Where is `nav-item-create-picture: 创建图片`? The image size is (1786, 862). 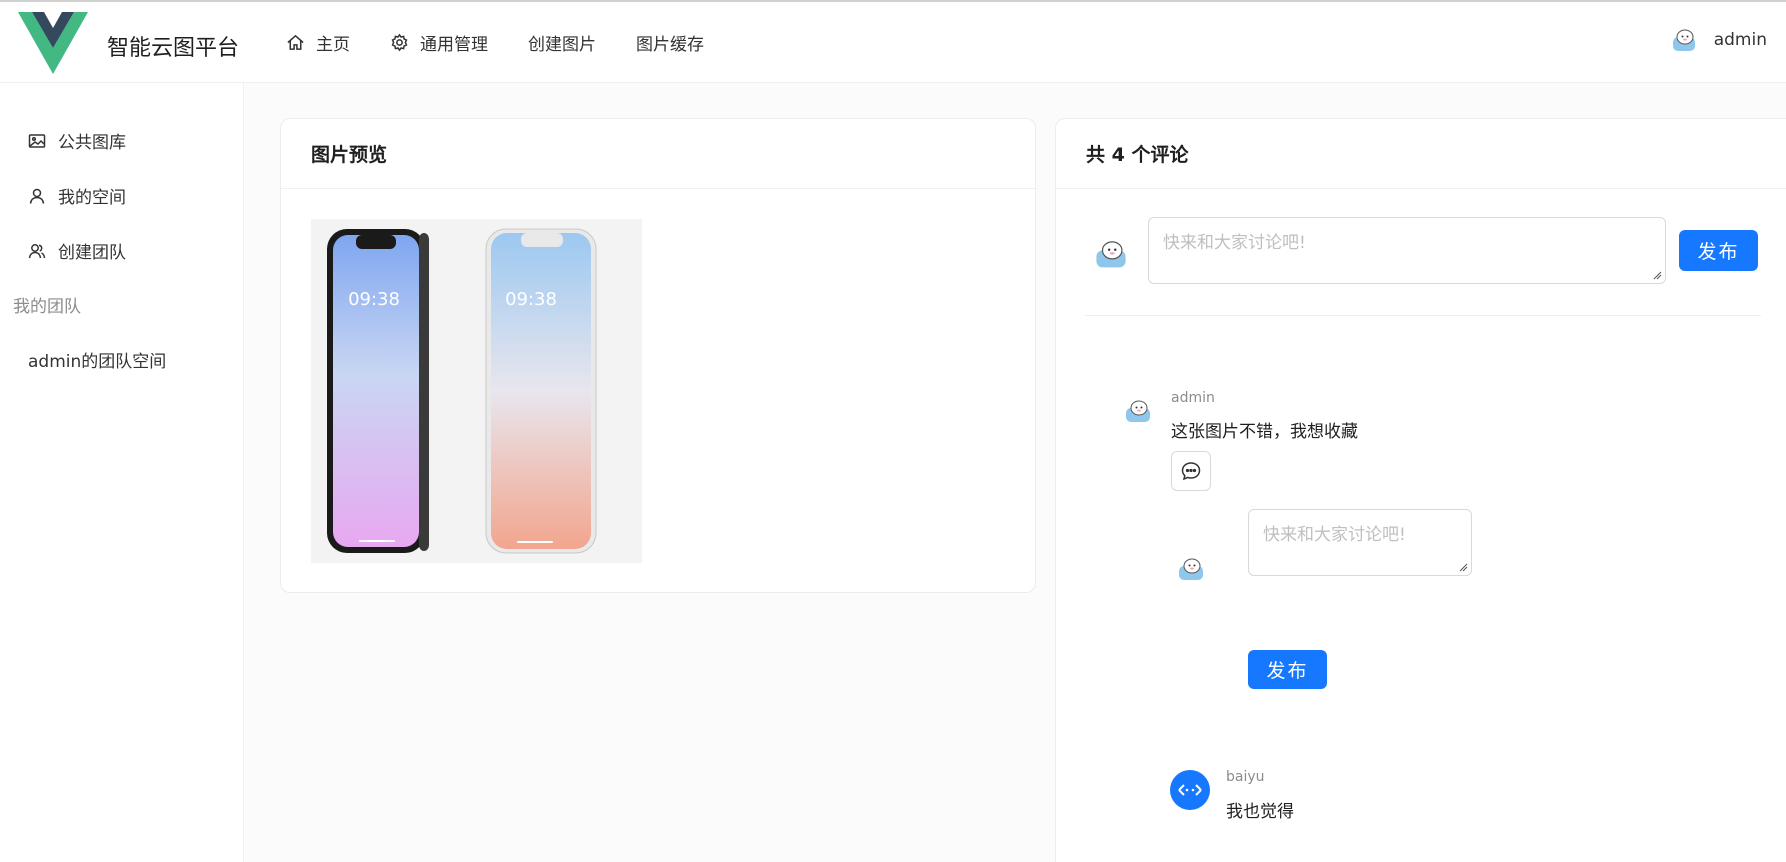 nav-item-create-picture: 创建图片 is located at coordinates (562, 42).